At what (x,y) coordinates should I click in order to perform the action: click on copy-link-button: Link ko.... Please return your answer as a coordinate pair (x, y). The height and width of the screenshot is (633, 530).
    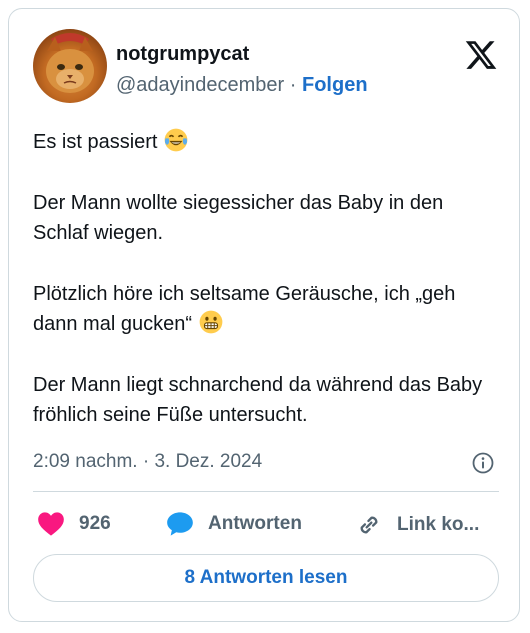
    Looking at the image, I should click on (417, 525).